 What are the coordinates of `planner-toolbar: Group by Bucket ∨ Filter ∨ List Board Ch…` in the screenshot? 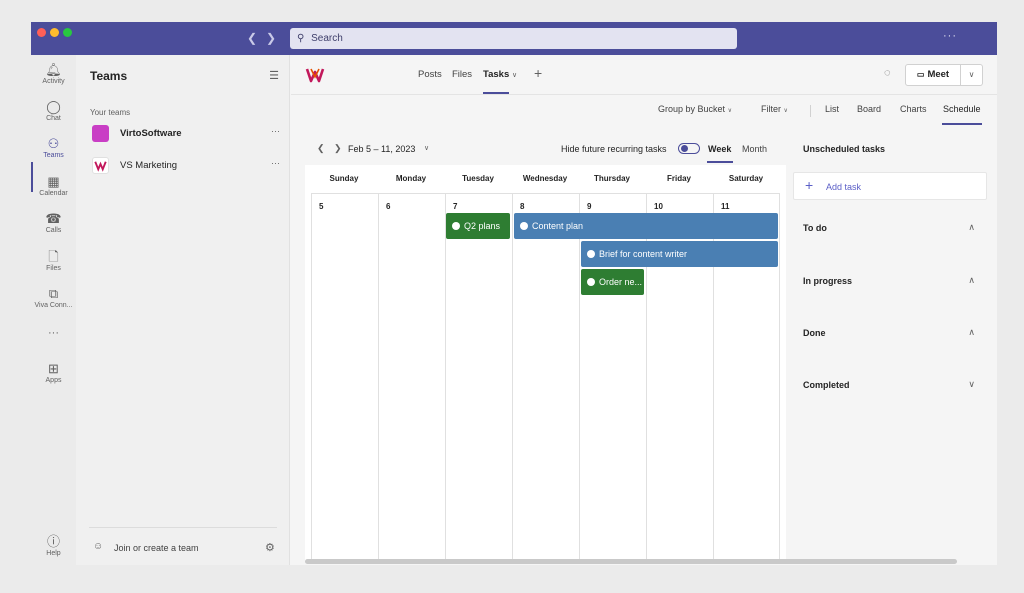 It's located at (644, 110).